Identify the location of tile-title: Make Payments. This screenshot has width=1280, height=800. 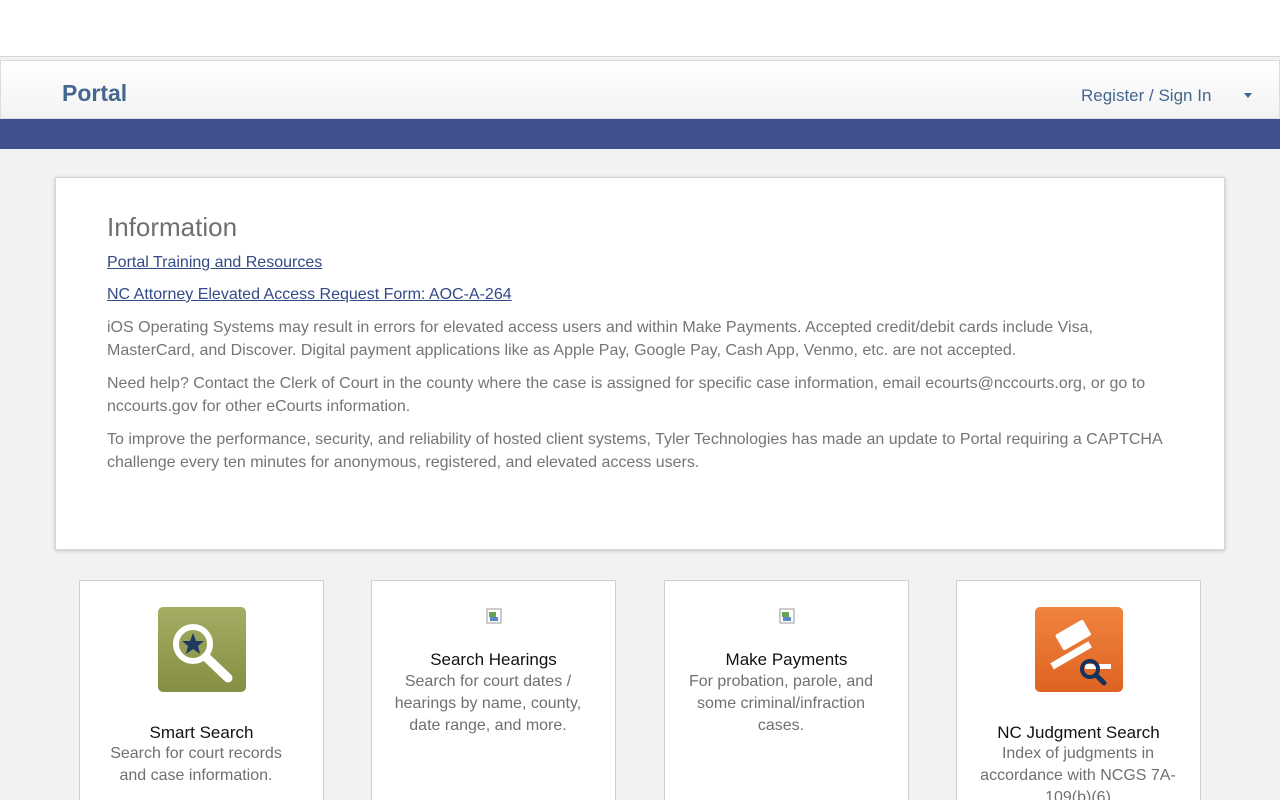
(786, 659).